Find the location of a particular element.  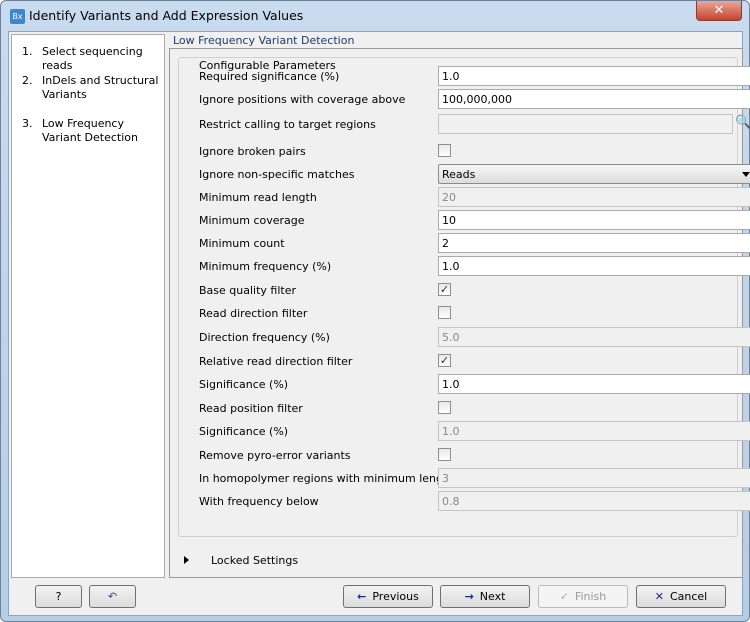

finish-label: Finish is located at coordinates (590, 596).